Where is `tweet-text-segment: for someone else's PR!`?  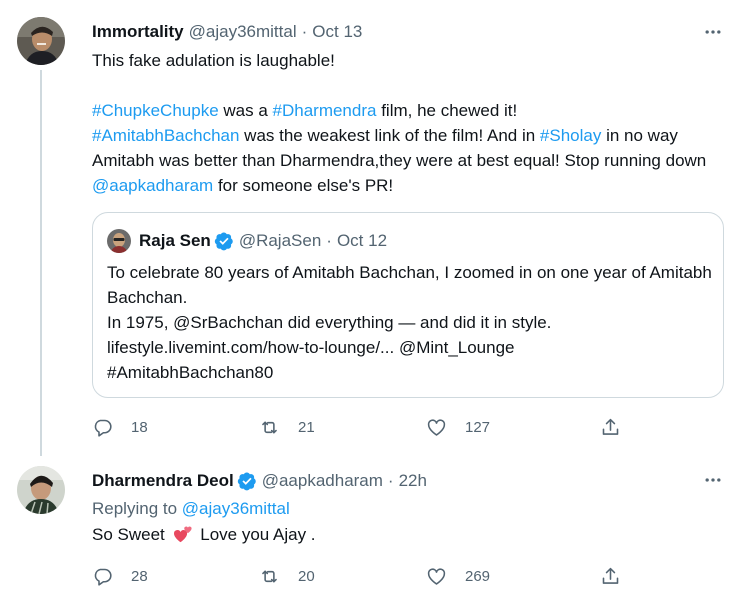 tweet-text-segment: for someone else's PR! is located at coordinates (303, 185).